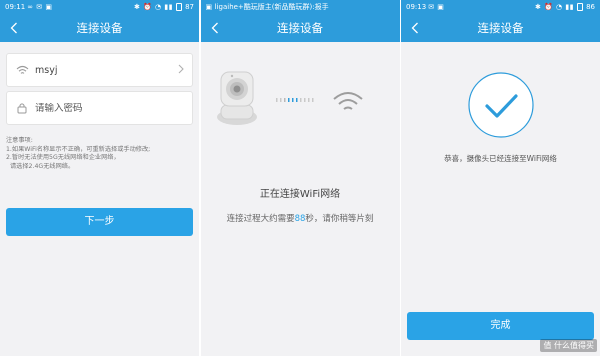 The width and height of the screenshot is (600, 356). What do you see at coordinates (300, 194) in the screenshot?
I see `connecting-status: 正在连接WiFi网络` at bounding box center [300, 194].